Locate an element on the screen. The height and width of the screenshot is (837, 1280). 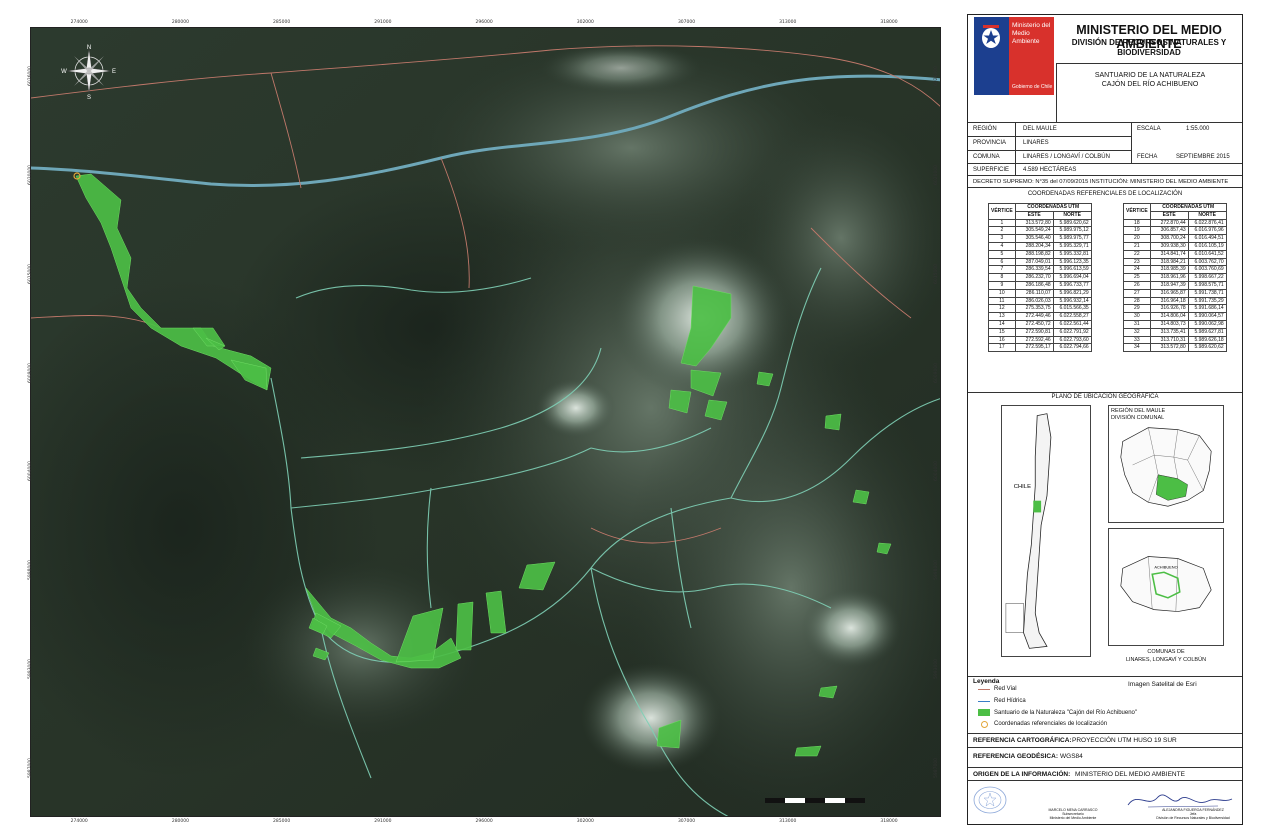
este-value: 272.449,46 is located at coordinates (1034, 316).